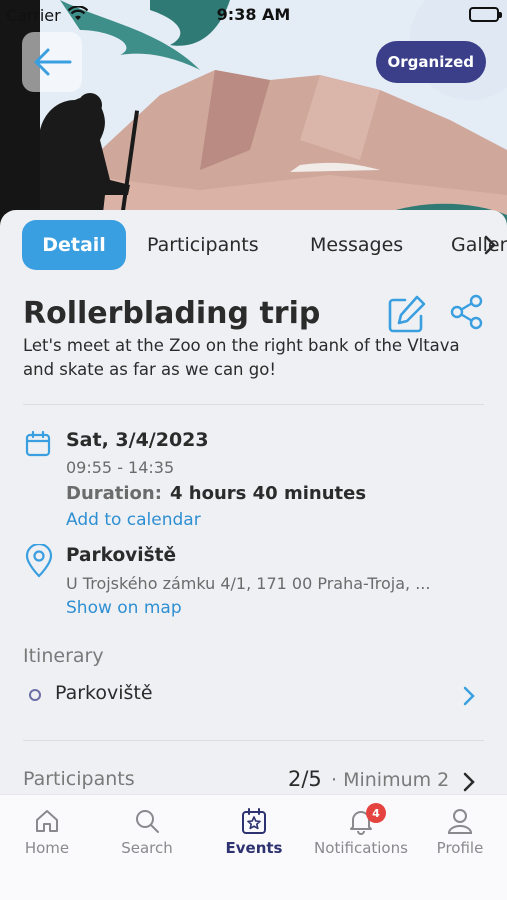 The height and width of the screenshot is (900, 507). What do you see at coordinates (305, 779) in the screenshot?
I see `participants-count: 2/5` at bounding box center [305, 779].